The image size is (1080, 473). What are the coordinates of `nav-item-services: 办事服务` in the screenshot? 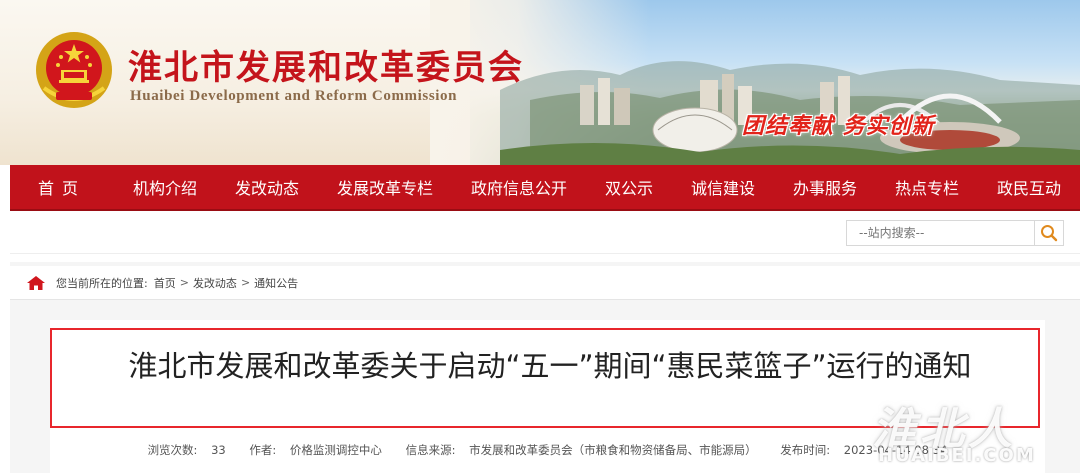 It's located at (825, 187).